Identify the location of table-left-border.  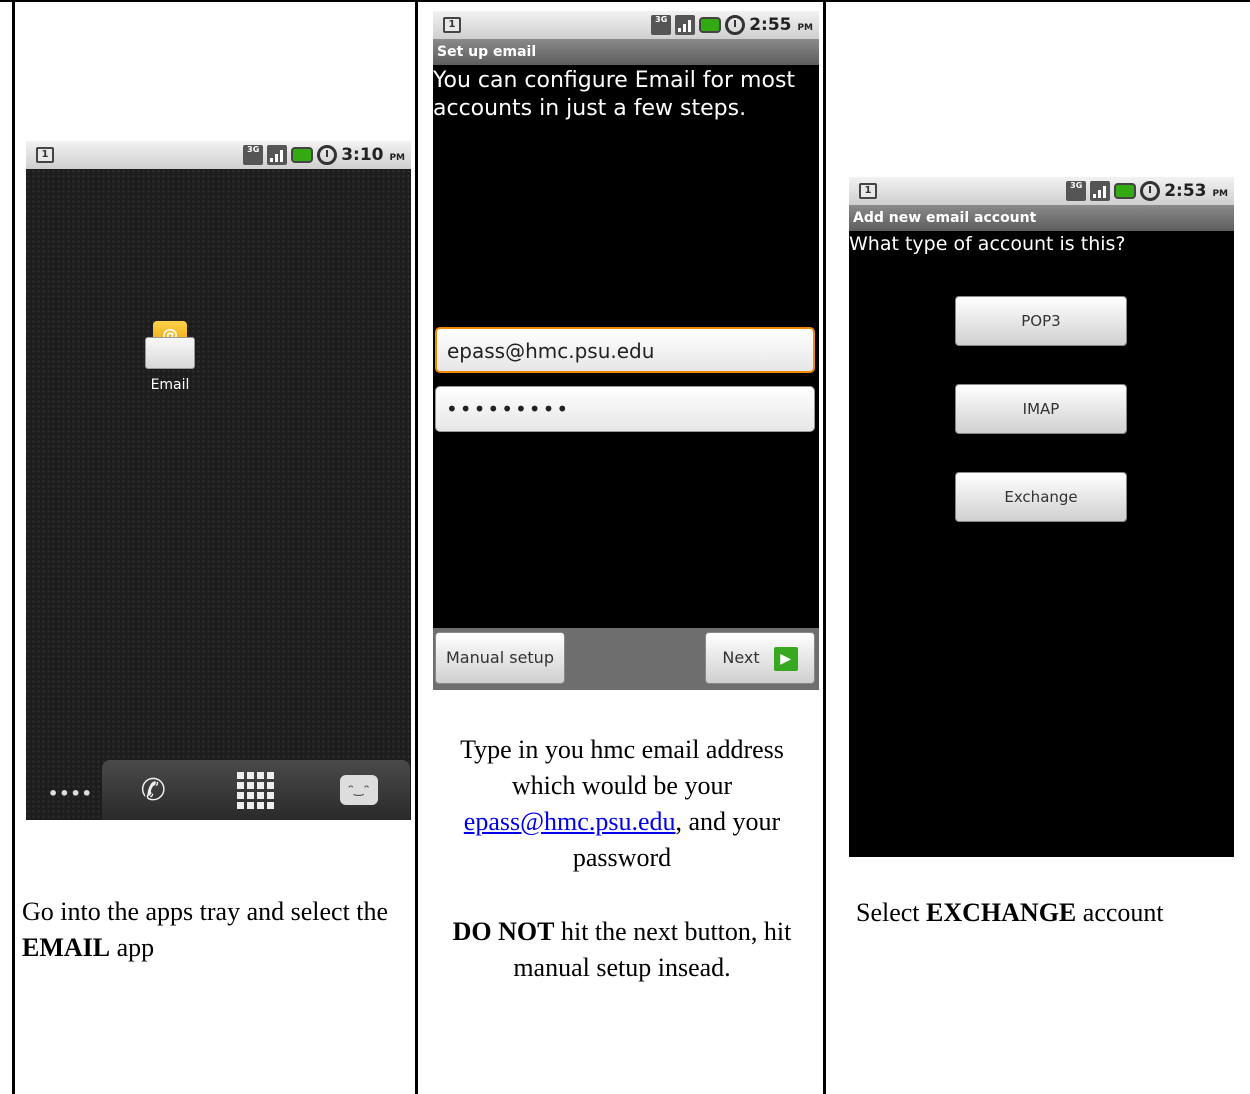
(13, 547).